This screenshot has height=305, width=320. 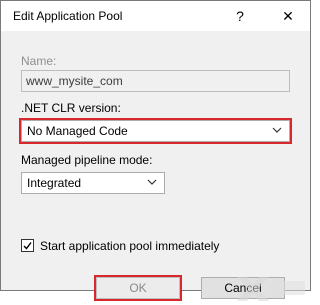 What do you see at coordinates (155, 16) in the screenshot?
I see `title-bar: Edit Application Pool ? ✕` at bounding box center [155, 16].